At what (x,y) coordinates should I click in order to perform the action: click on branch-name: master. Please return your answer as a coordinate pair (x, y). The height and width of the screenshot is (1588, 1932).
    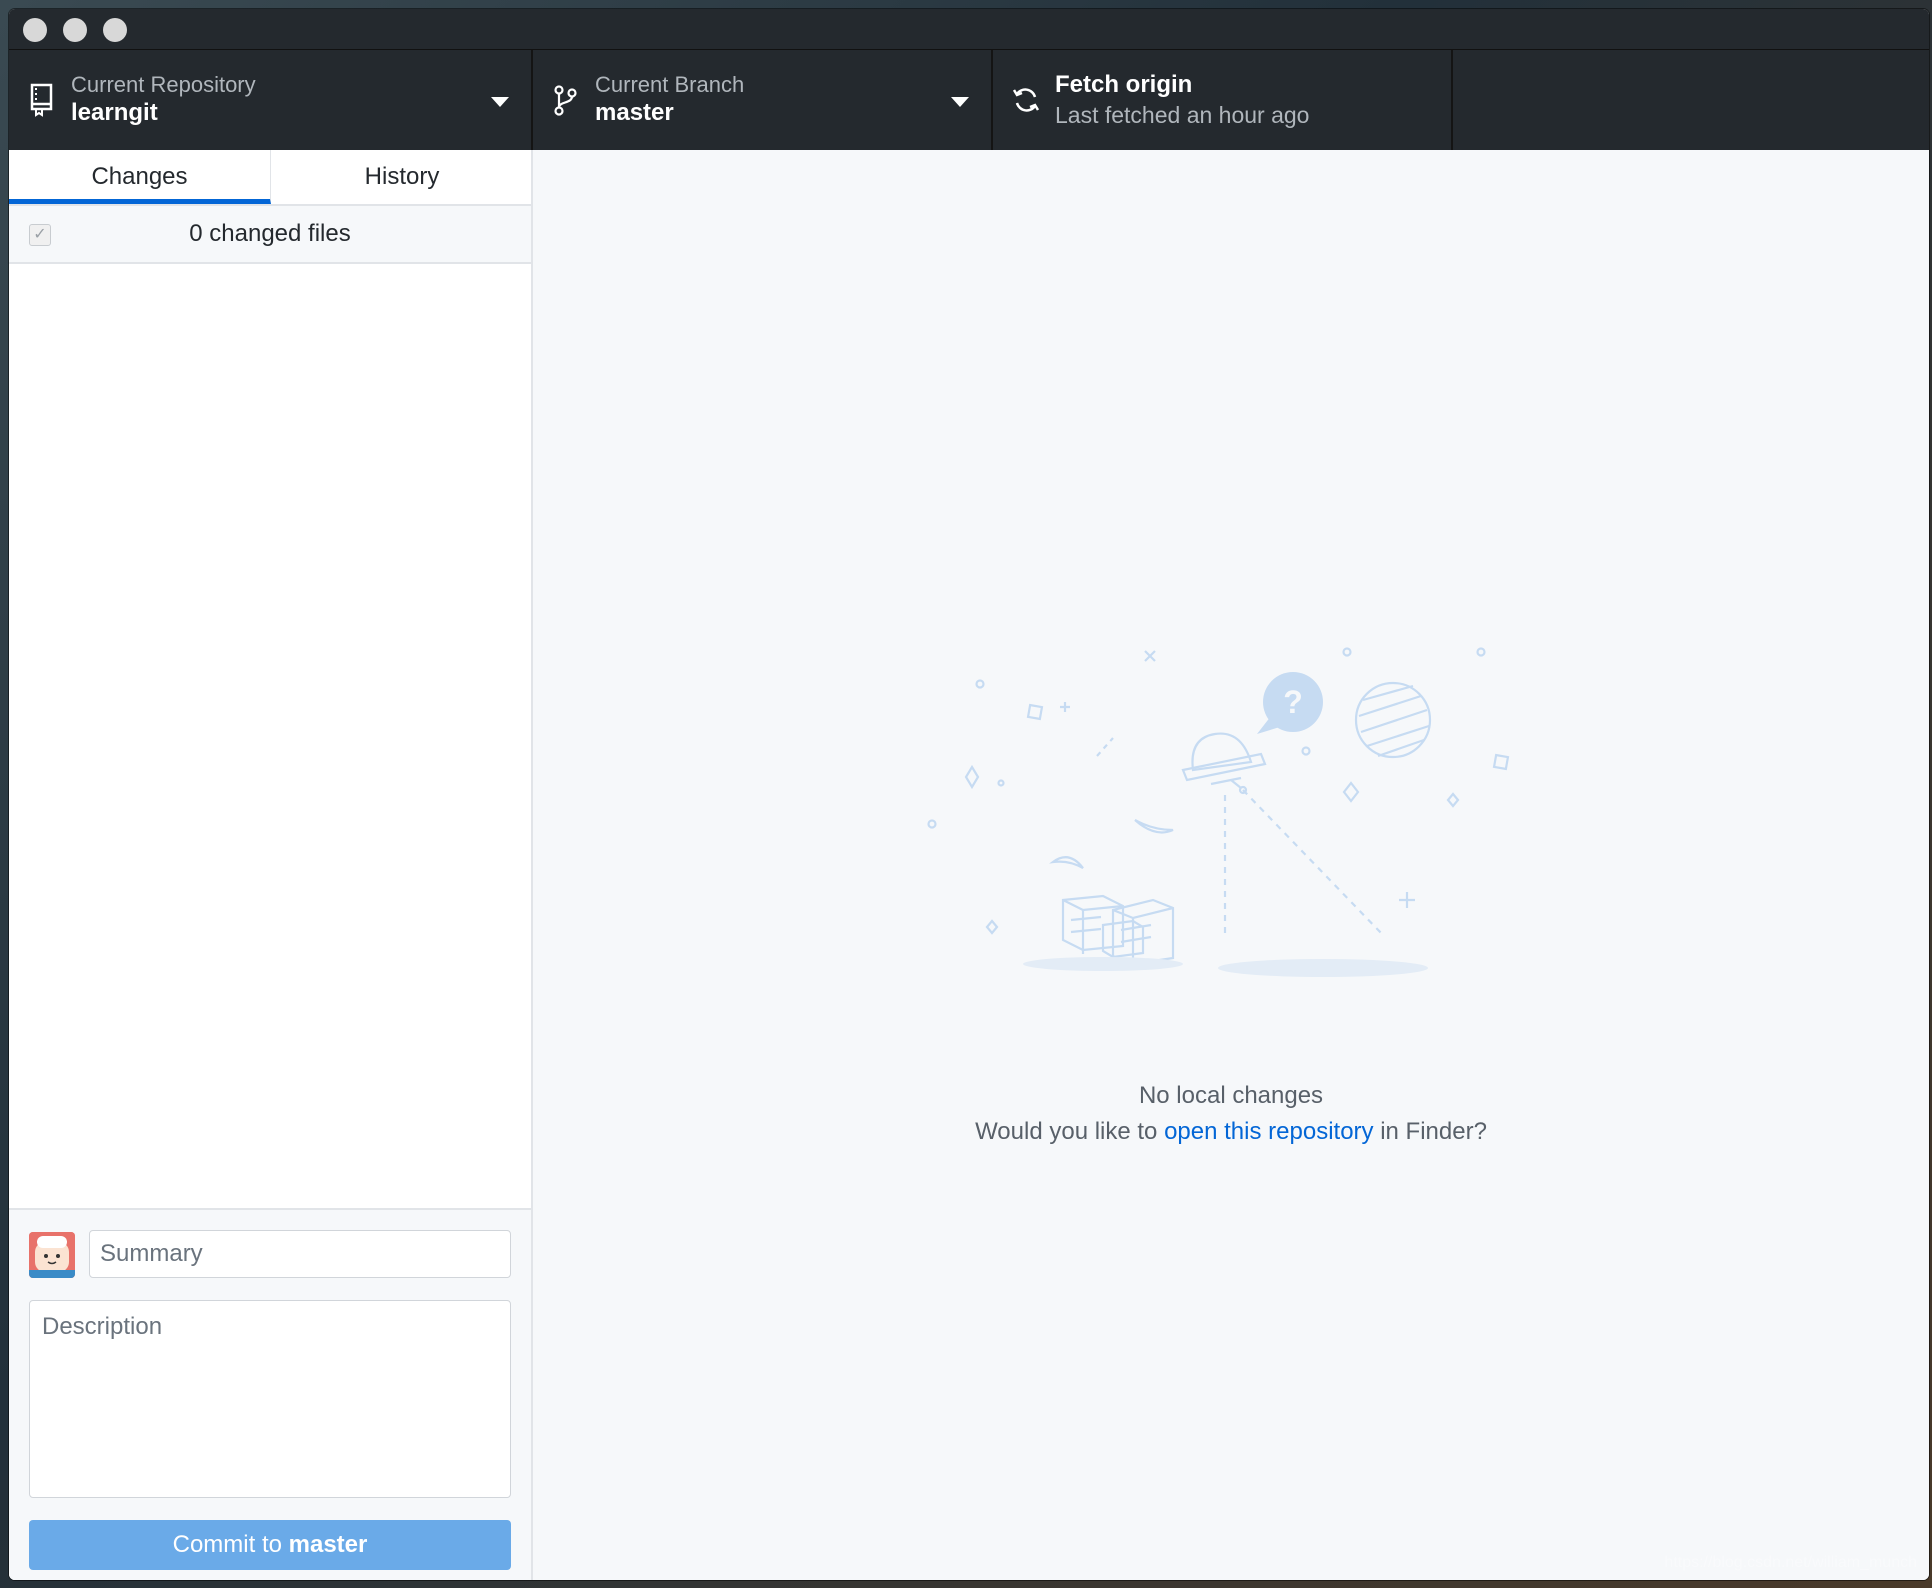
    Looking at the image, I should click on (634, 112).